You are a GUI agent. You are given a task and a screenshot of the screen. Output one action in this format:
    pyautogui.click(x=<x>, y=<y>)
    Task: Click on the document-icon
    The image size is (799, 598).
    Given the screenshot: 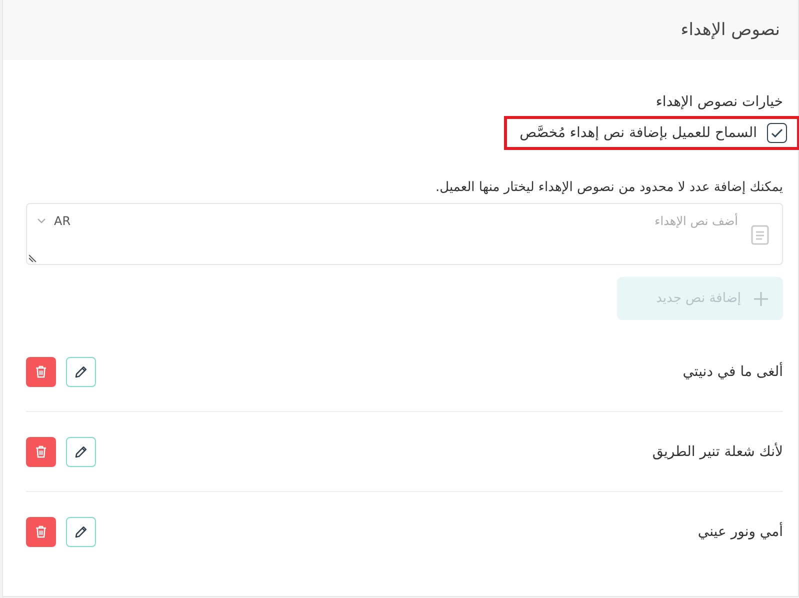 What is the action you would take?
    pyautogui.click(x=760, y=235)
    